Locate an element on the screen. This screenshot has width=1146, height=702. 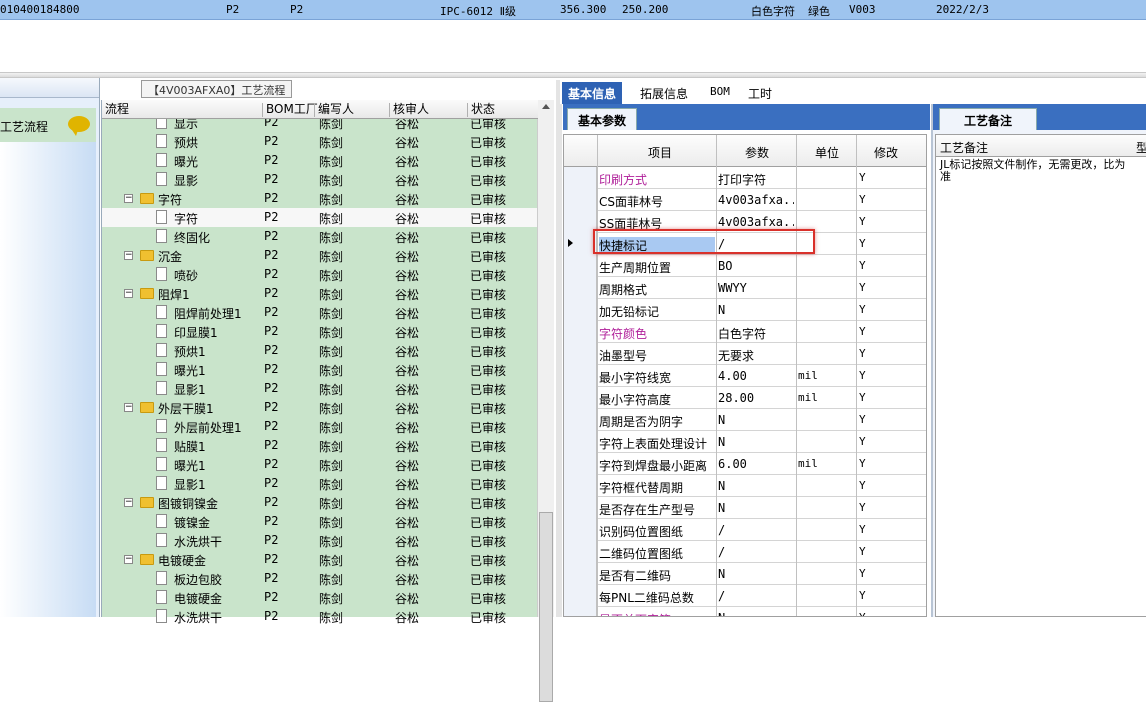
tree-row: − 外层干膜1 P2 陈剑 谷松 已审核 is located at coordinates (320, 407).